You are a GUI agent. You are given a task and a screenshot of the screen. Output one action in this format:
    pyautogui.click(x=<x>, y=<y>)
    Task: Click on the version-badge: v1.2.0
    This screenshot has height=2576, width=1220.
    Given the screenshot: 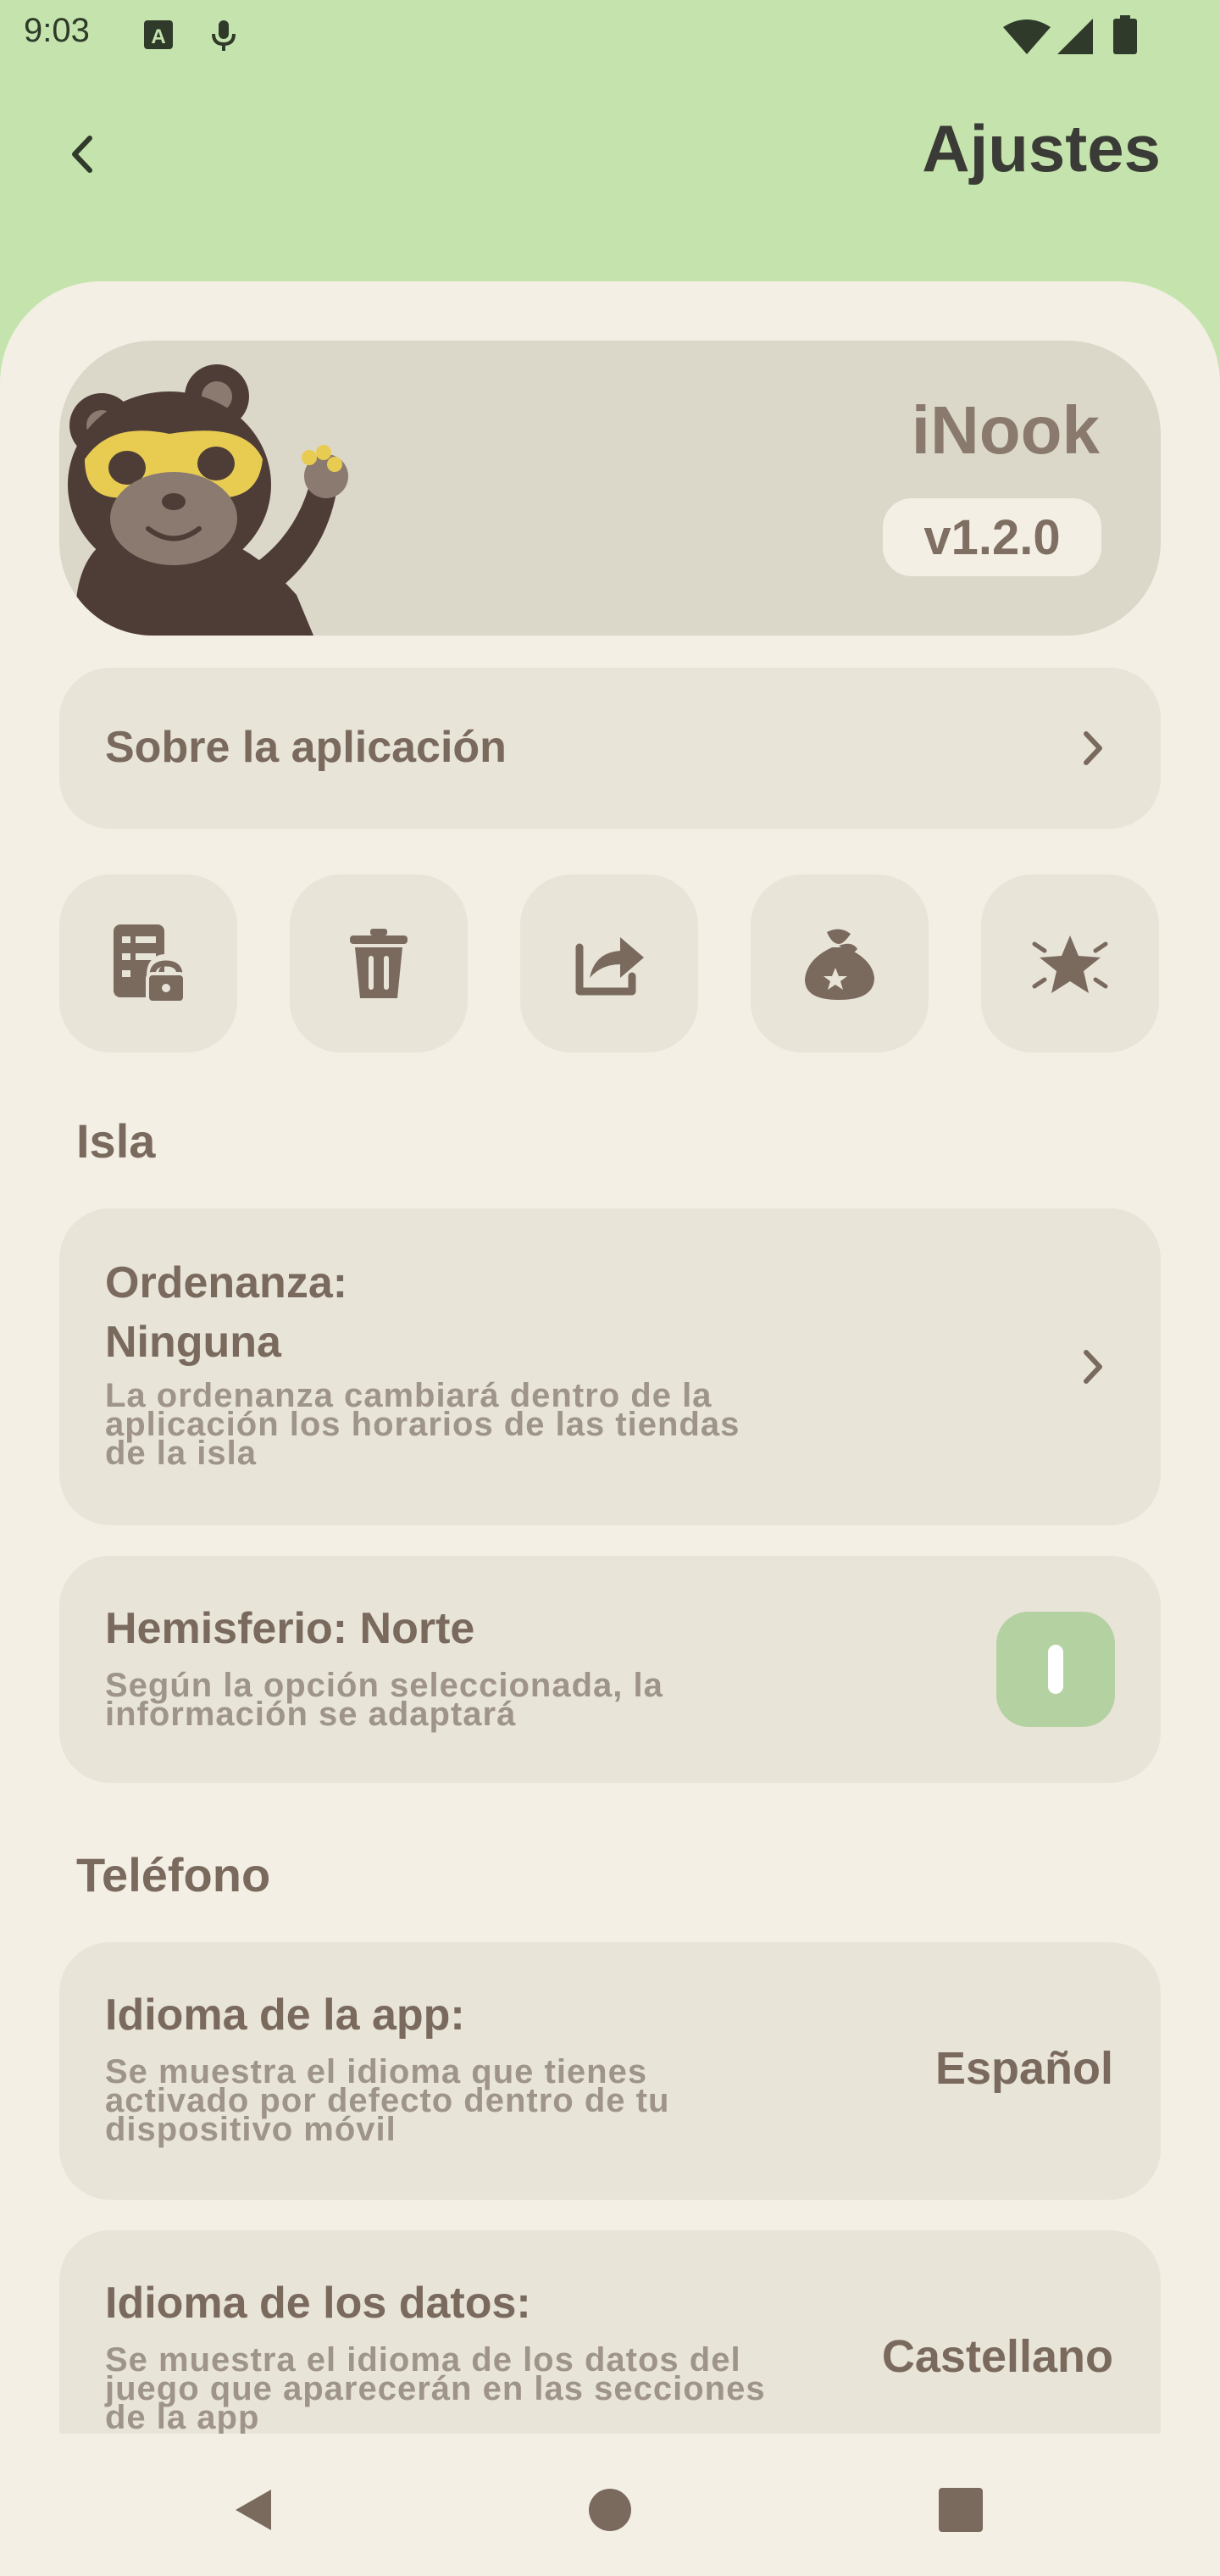 What is the action you would take?
    pyautogui.click(x=992, y=537)
    